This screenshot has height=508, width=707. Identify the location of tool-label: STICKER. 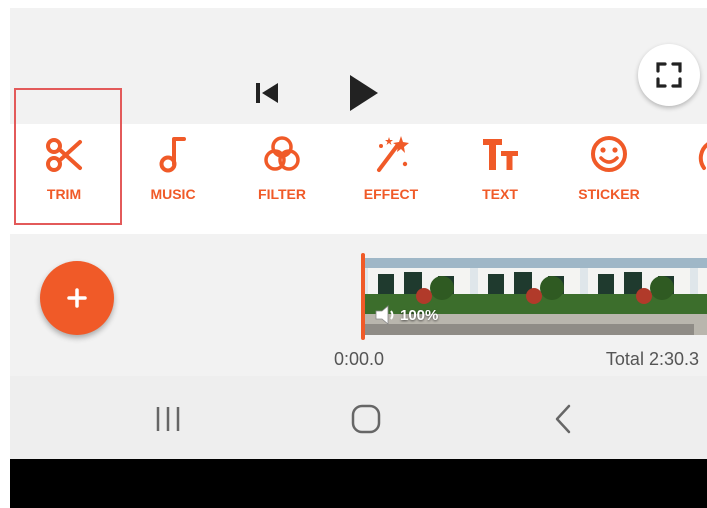
(609, 194).